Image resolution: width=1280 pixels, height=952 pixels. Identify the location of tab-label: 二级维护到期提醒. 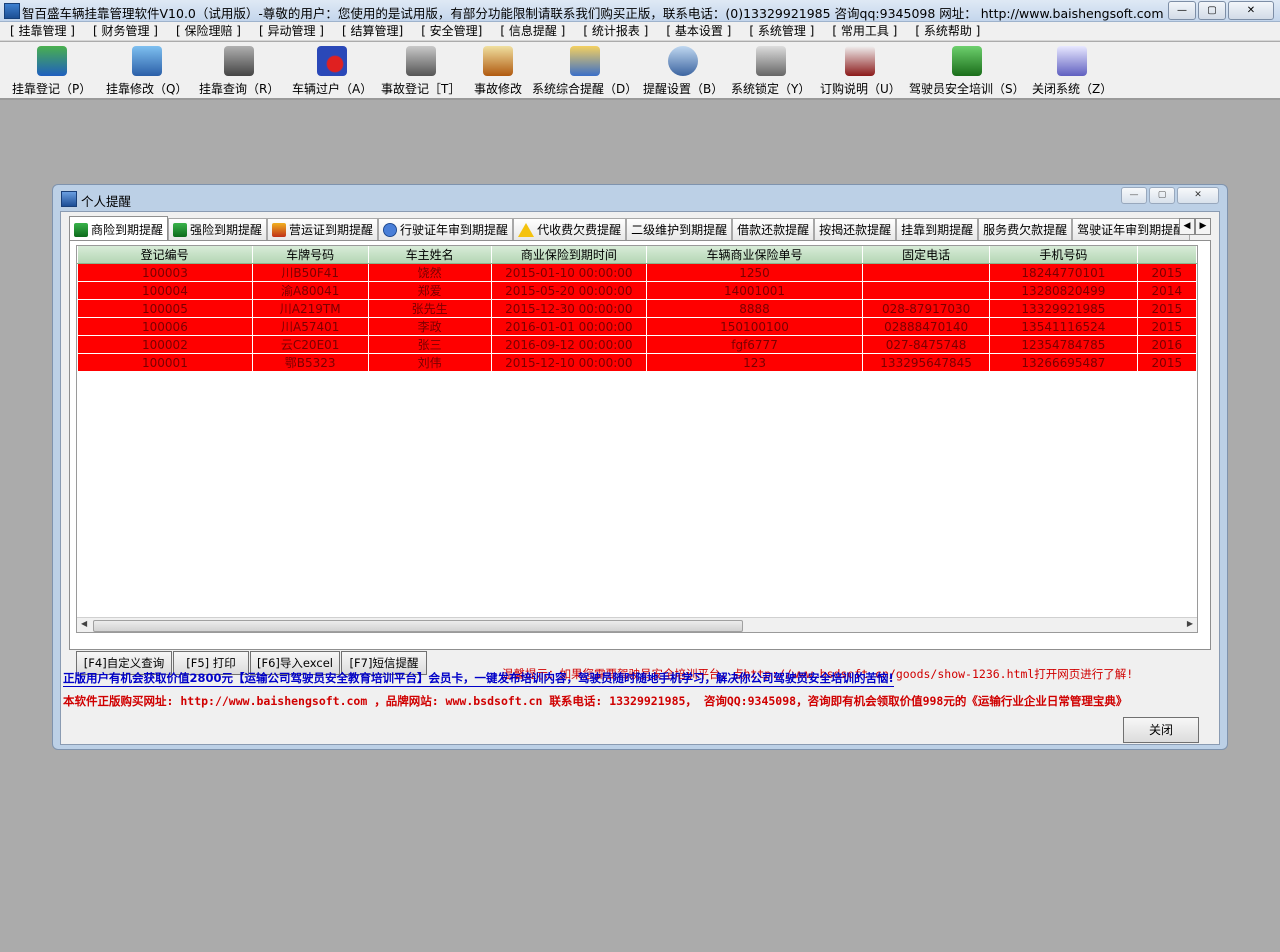
(679, 230).